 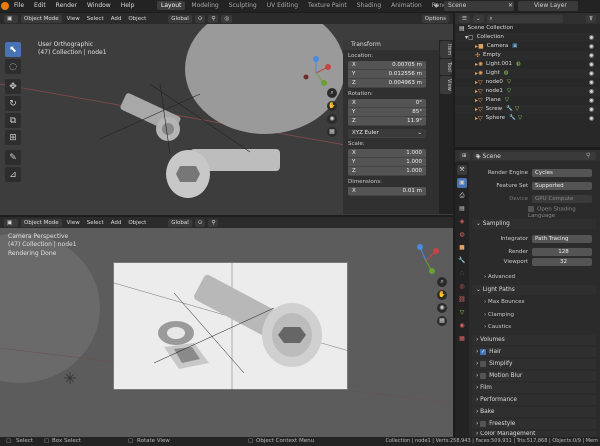 What do you see at coordinates (446, 85) in the screenshot?
I see `tab-view: View` at bounding box center [446, 85].